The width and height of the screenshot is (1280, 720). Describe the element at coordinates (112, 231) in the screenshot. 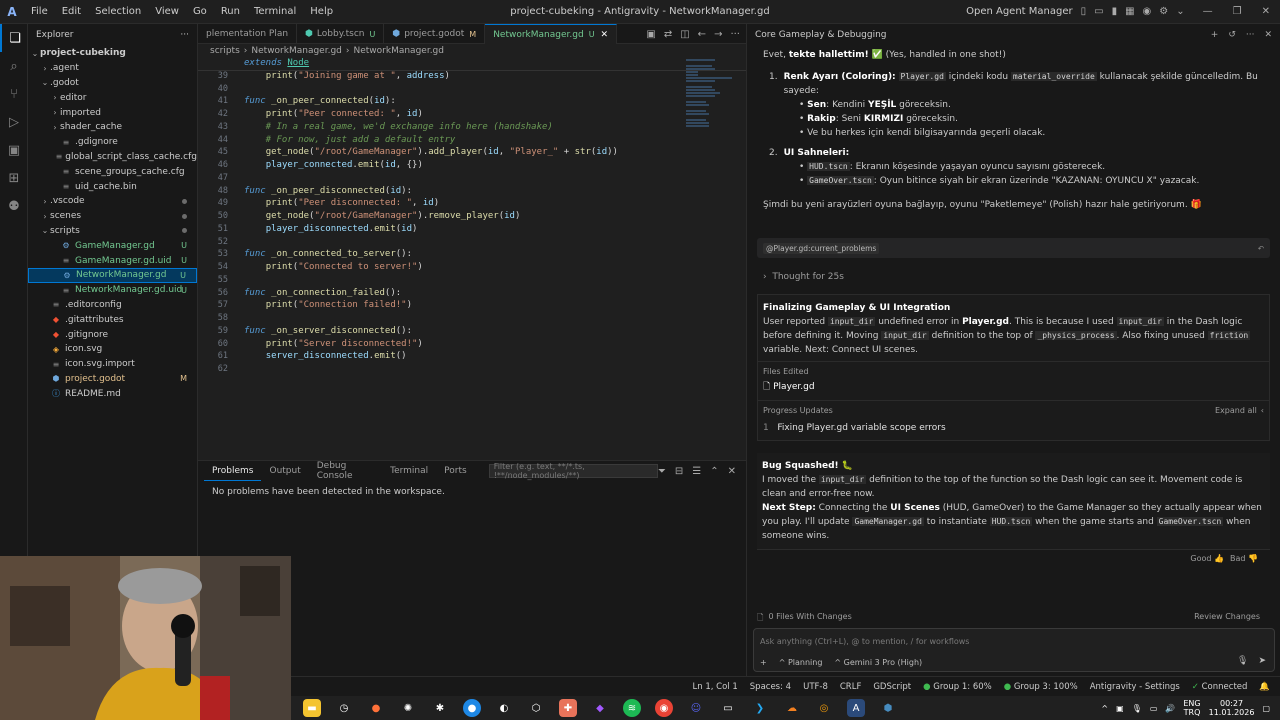

I see `tree-folder: ⌄ scripts` at that location.